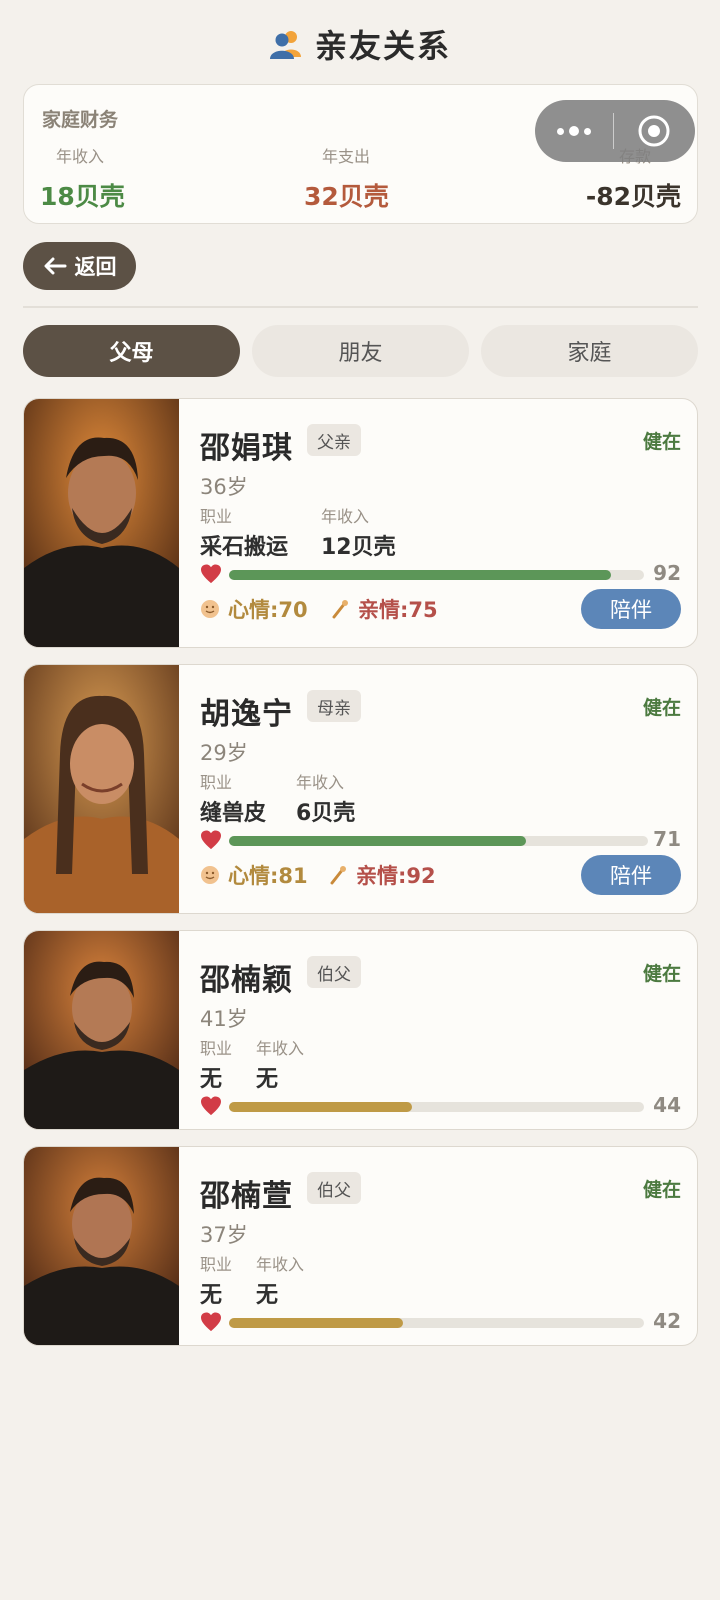 Image resolution: width=720 pixels, height=1600 pixels. Describe the element at coordinates (360, 1030) in the screenshot. I see `relative-card: 邵楠颖 伯父 健在 41岁 职业 年收入 无 无 44` at that location.